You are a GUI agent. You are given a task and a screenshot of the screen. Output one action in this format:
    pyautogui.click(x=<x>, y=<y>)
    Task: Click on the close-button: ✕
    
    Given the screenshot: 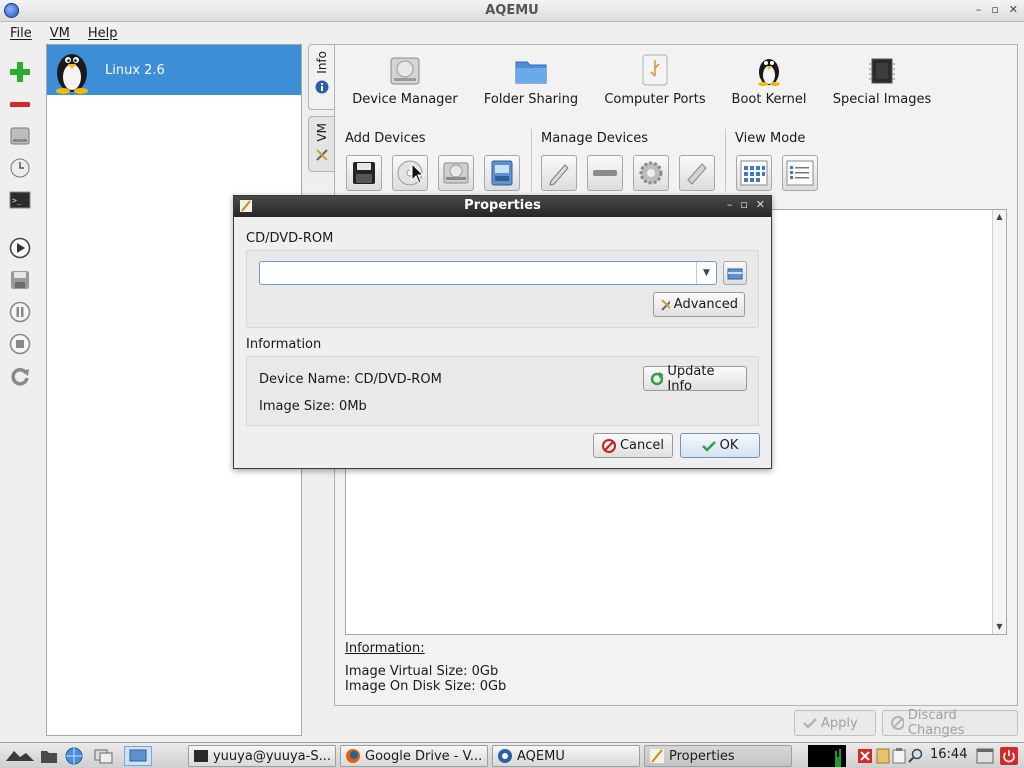 What is the action you would take?
    pyautogui.click(x=1013, y=9)
    